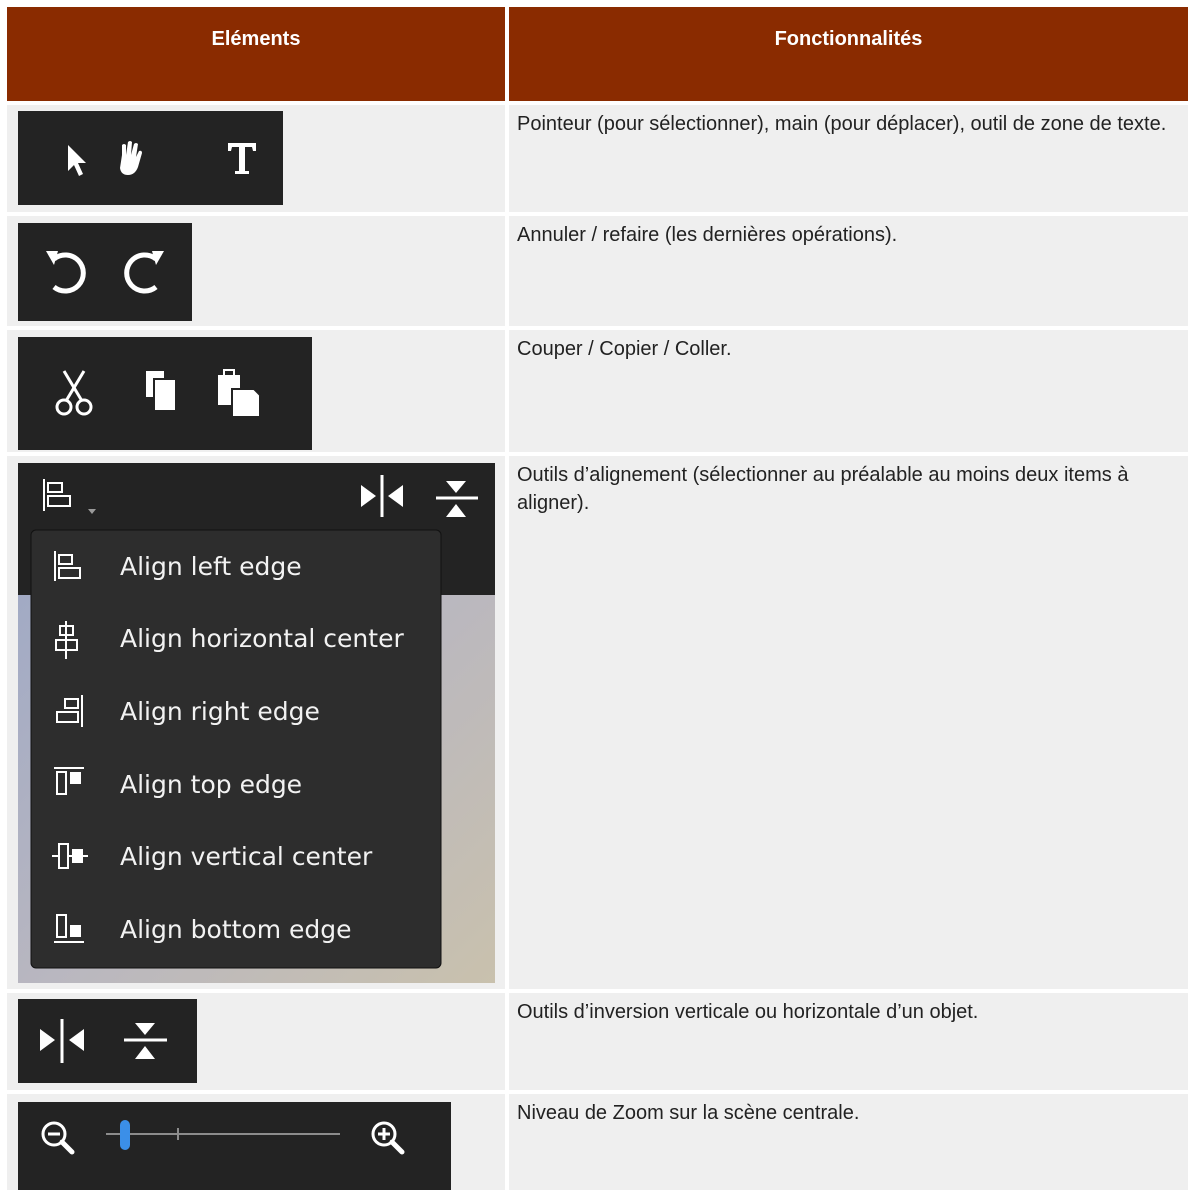 This screenshot has width=1188, height=1194. What do you see at coordinates (125, 1135) in the screenshot?
I see `zoom-slider-thumb` at bounding box center [125, 1135].